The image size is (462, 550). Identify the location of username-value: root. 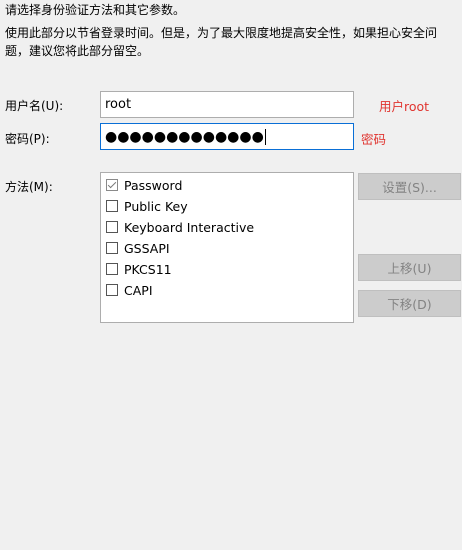
(118, 104).